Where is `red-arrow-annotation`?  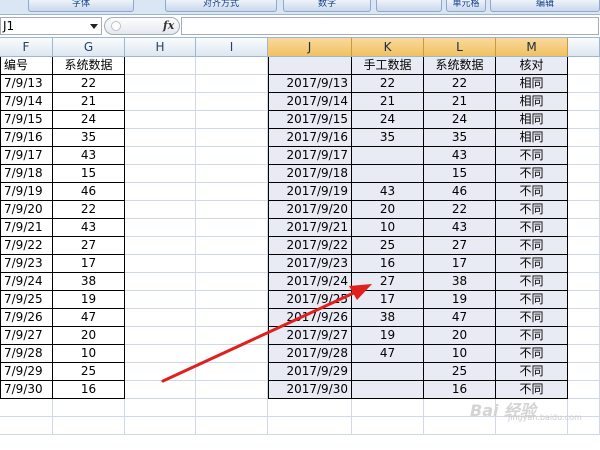
red-arrow-annotation is located at coordinates (266, 333).